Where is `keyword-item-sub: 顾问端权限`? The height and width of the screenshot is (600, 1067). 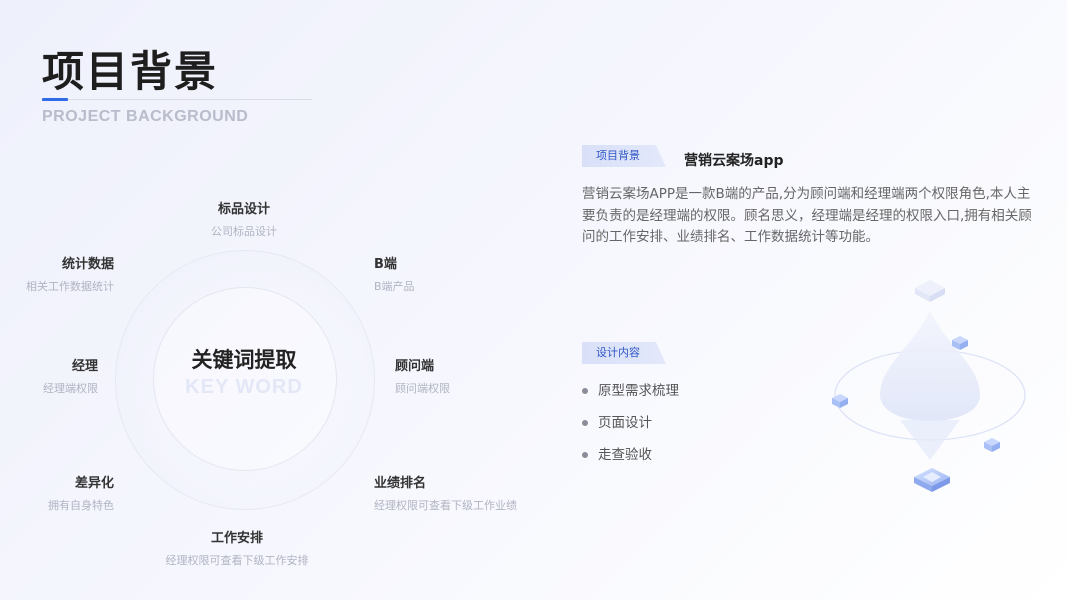
keyword-item-sub: 顾问端权限 is located at coordinates (422, 388).